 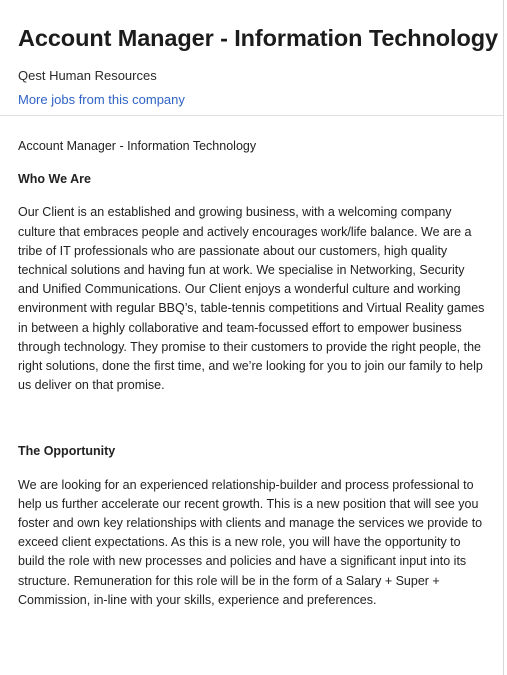 I want to click on company-name: Qest Human Resources, so click(x=87, y=75).